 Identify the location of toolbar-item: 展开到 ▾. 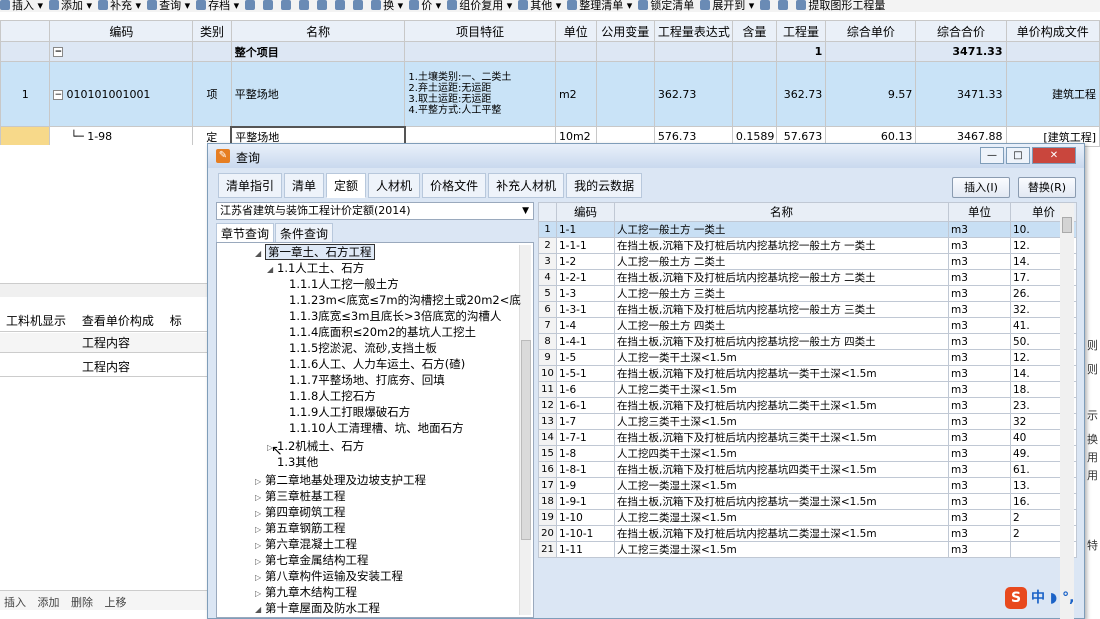
(727, 5).